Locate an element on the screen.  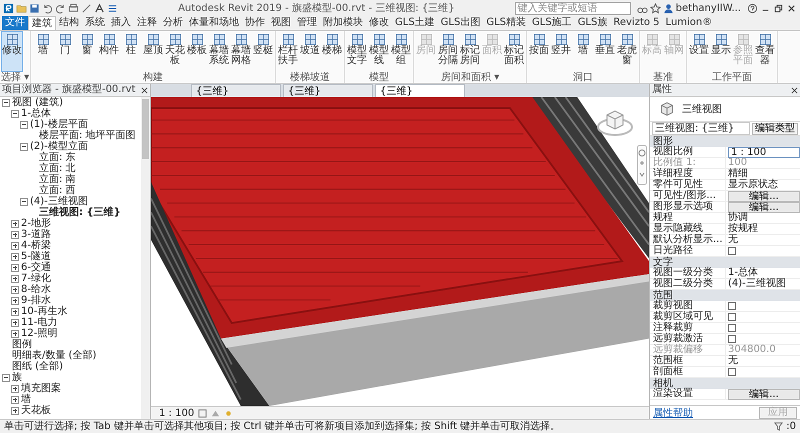
tree-item: (1)-楼层平面 is located at coordinates (59, 124).